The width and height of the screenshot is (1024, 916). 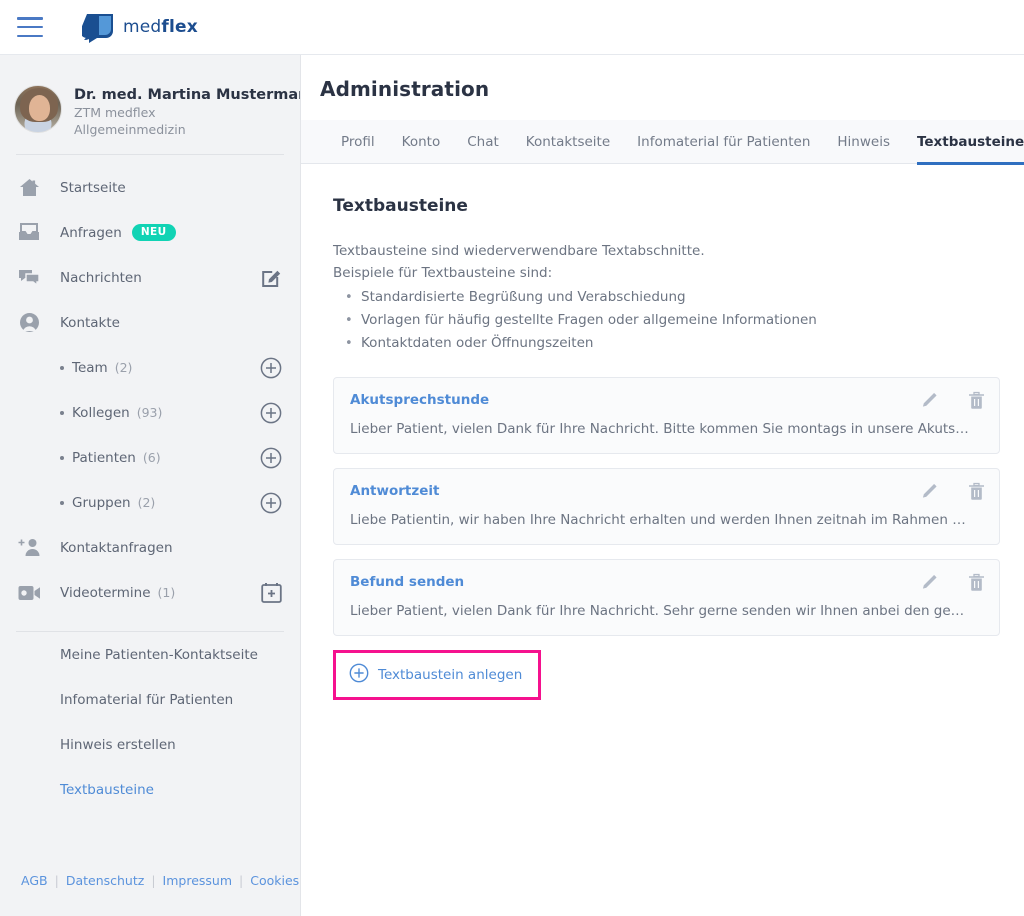 I want to click on tab-konto: Konto, so click(x=421, y=142).